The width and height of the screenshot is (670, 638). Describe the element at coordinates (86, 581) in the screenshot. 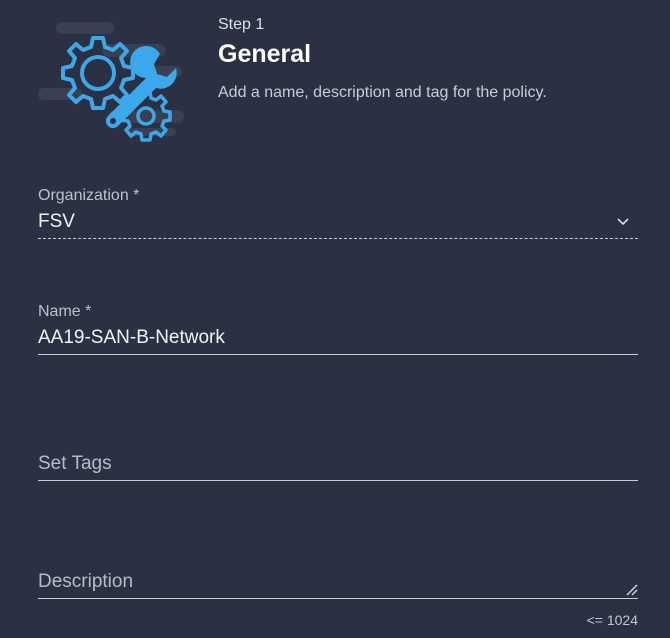

I see `description-placeholder: Description` at that location.